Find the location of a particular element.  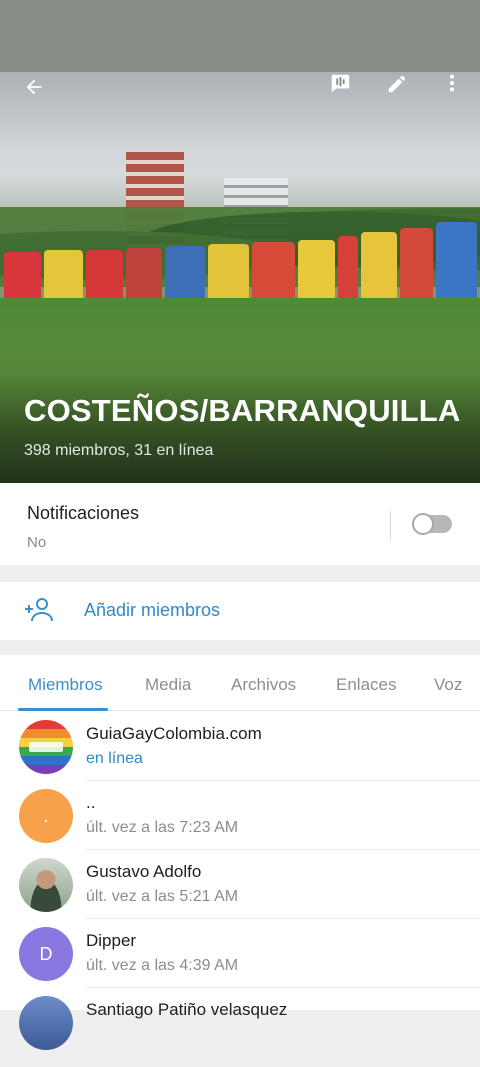

notifications-label: Notificaciones is located at coordinates (83, 513).